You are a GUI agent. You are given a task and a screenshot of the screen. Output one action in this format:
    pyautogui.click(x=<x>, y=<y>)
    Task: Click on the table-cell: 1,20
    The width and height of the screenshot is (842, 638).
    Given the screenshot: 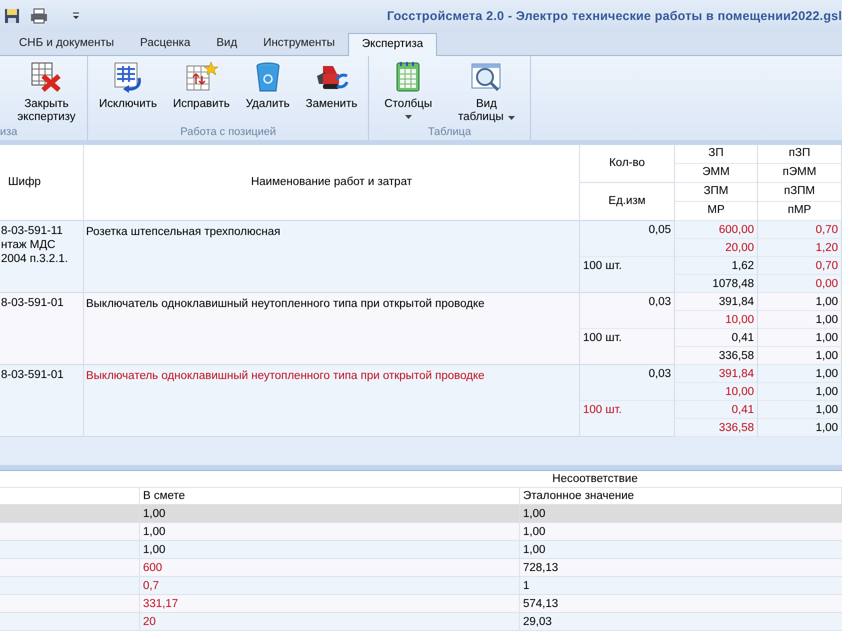 What is the action you would take?
    pyautogui.click(x=799, y=248)
    